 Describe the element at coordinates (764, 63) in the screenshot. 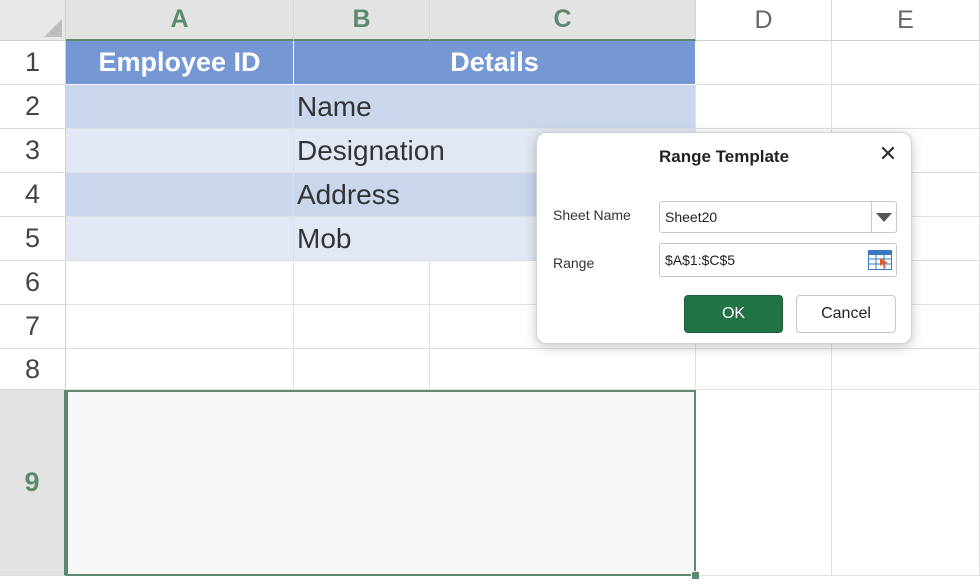

I see `cell-d1` at that location.